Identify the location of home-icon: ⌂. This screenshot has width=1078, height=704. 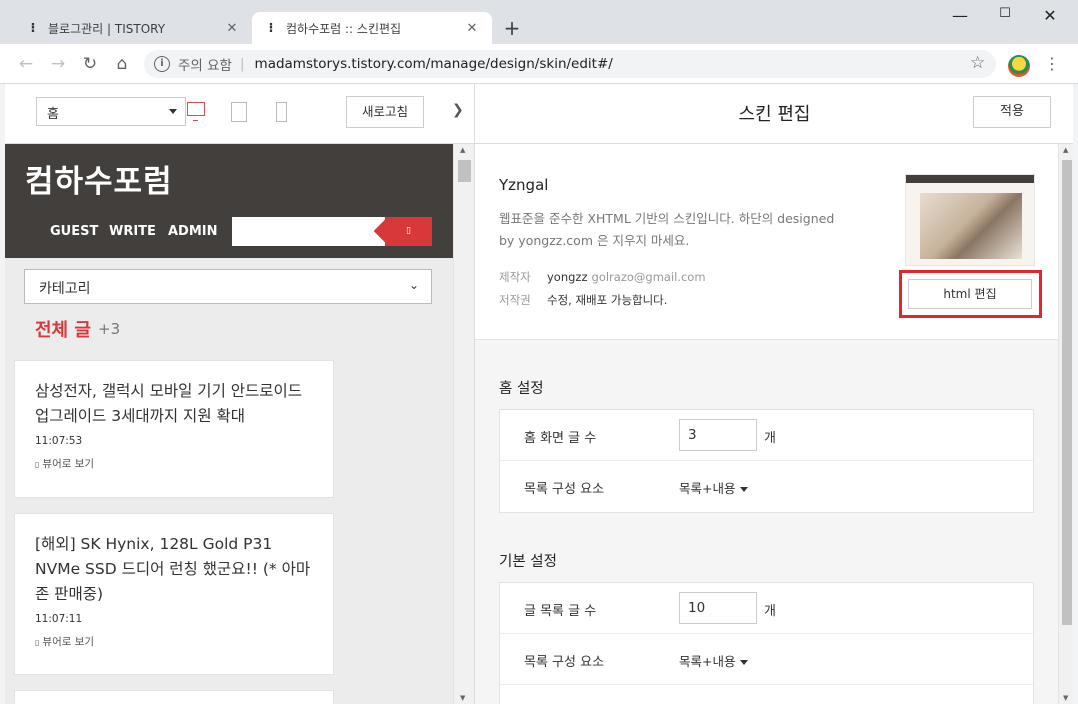
(122, 64).